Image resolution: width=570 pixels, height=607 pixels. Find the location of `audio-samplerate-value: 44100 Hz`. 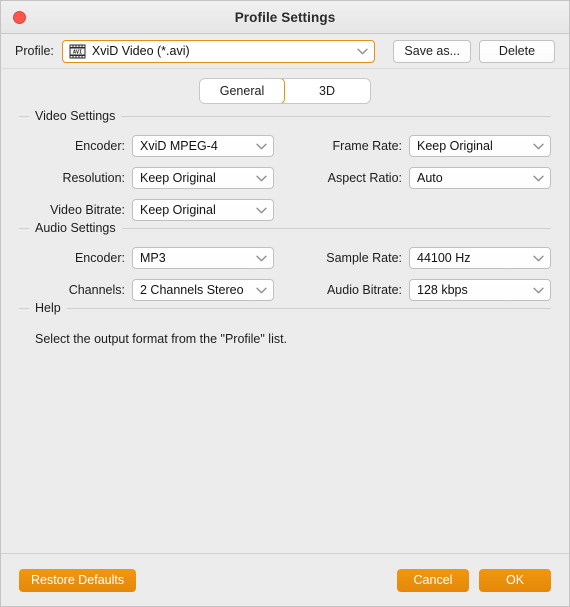

audio-samplerate-value: 44100 Hz is located at coordinates (444, 258).